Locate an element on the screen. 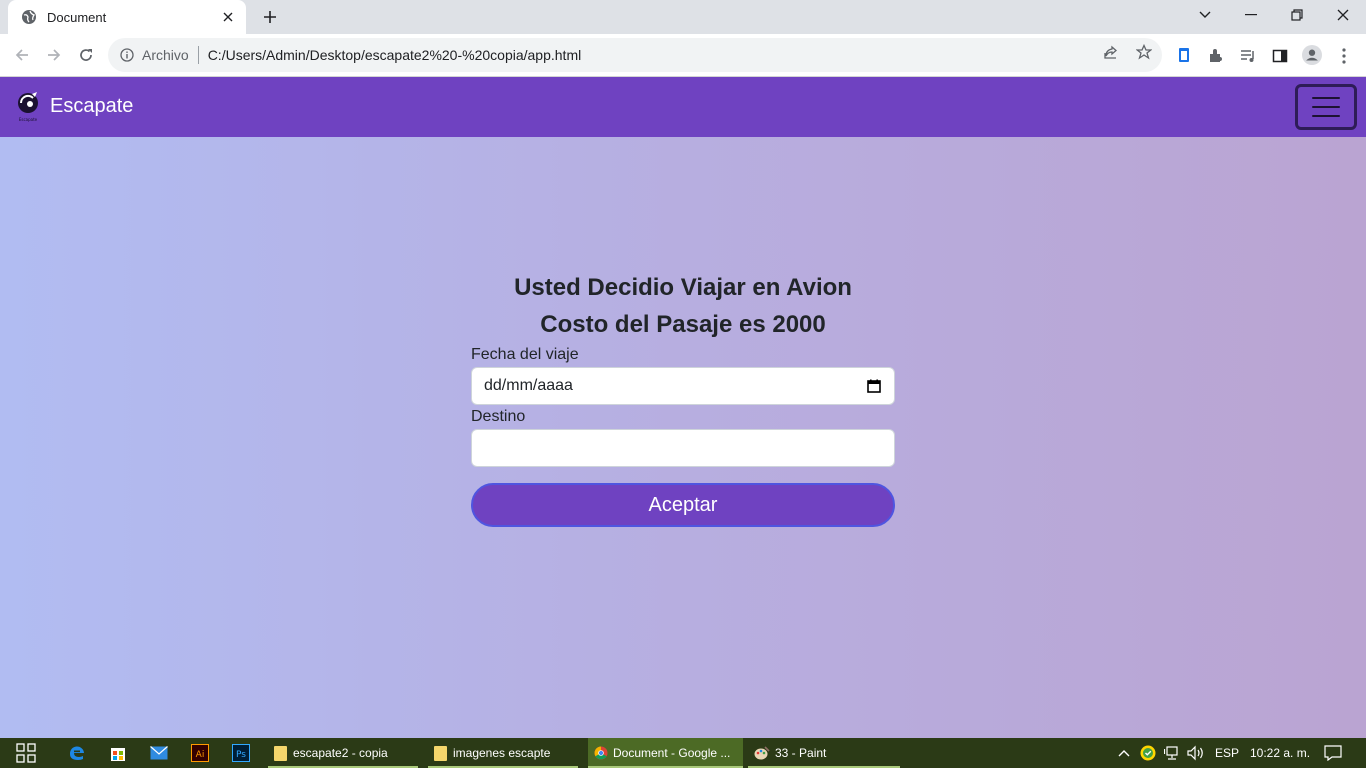  brand-logo: Escapate is located at coordinates (28, 107).